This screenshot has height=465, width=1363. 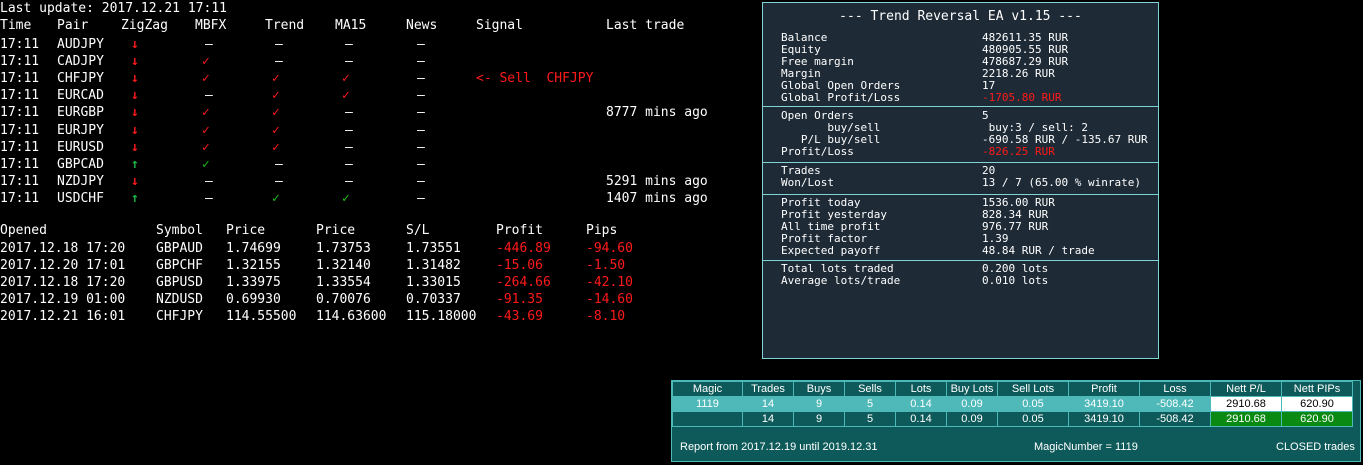 What do you see at coordinates (1038, 250) in the screenshot?
I see `ea-value: 48.84 RUR / trade` at bounding box center [1038, 250].